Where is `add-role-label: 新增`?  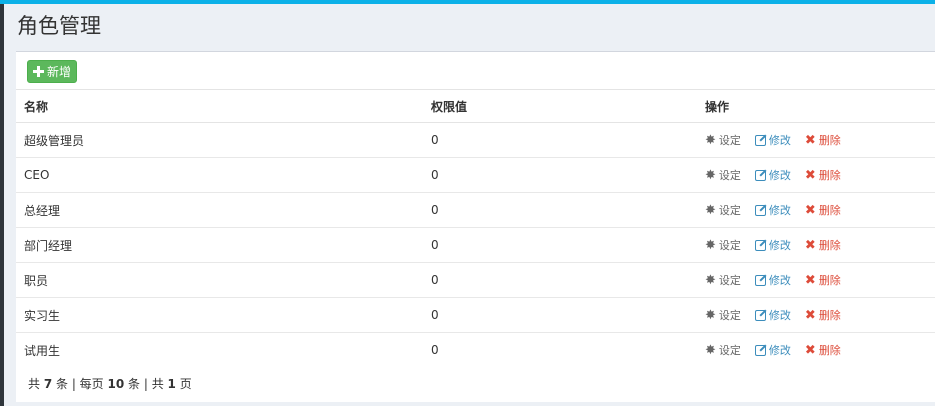
add-role-label: 新增 is located at coordinates (58, 72).